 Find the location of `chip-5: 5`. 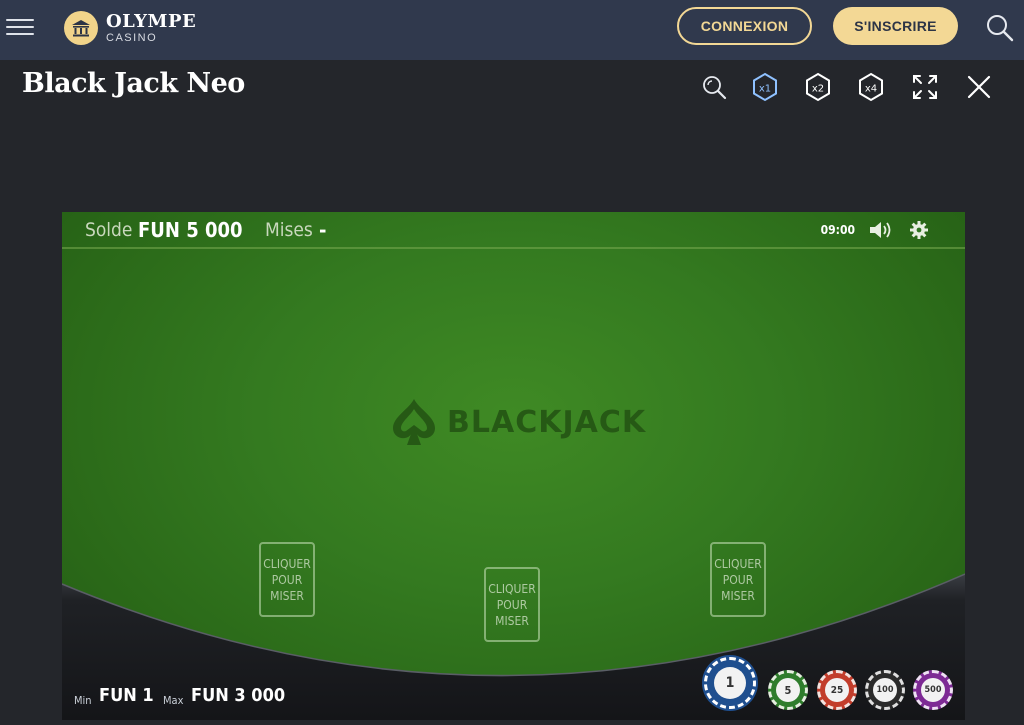

chip-5: 5 is located at coordinates (788, 690).